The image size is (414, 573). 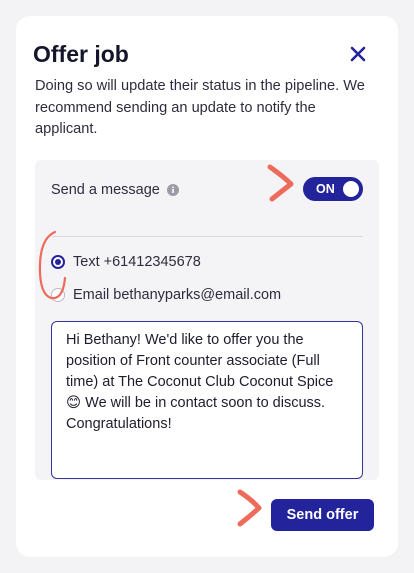 I want to click on close-icon, so click(x=358, y=54).